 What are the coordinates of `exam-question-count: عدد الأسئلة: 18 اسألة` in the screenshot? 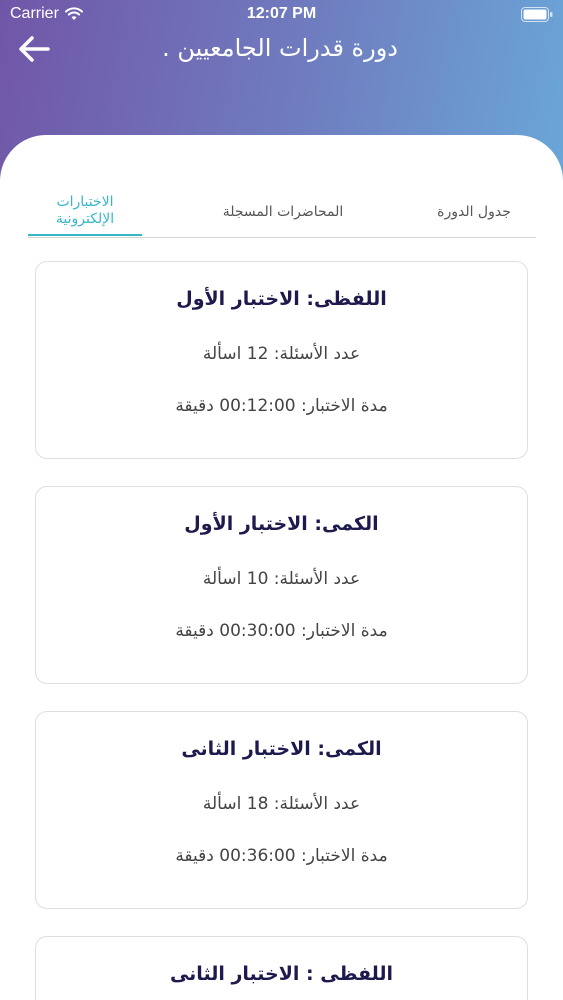 It's located at (281, 804).